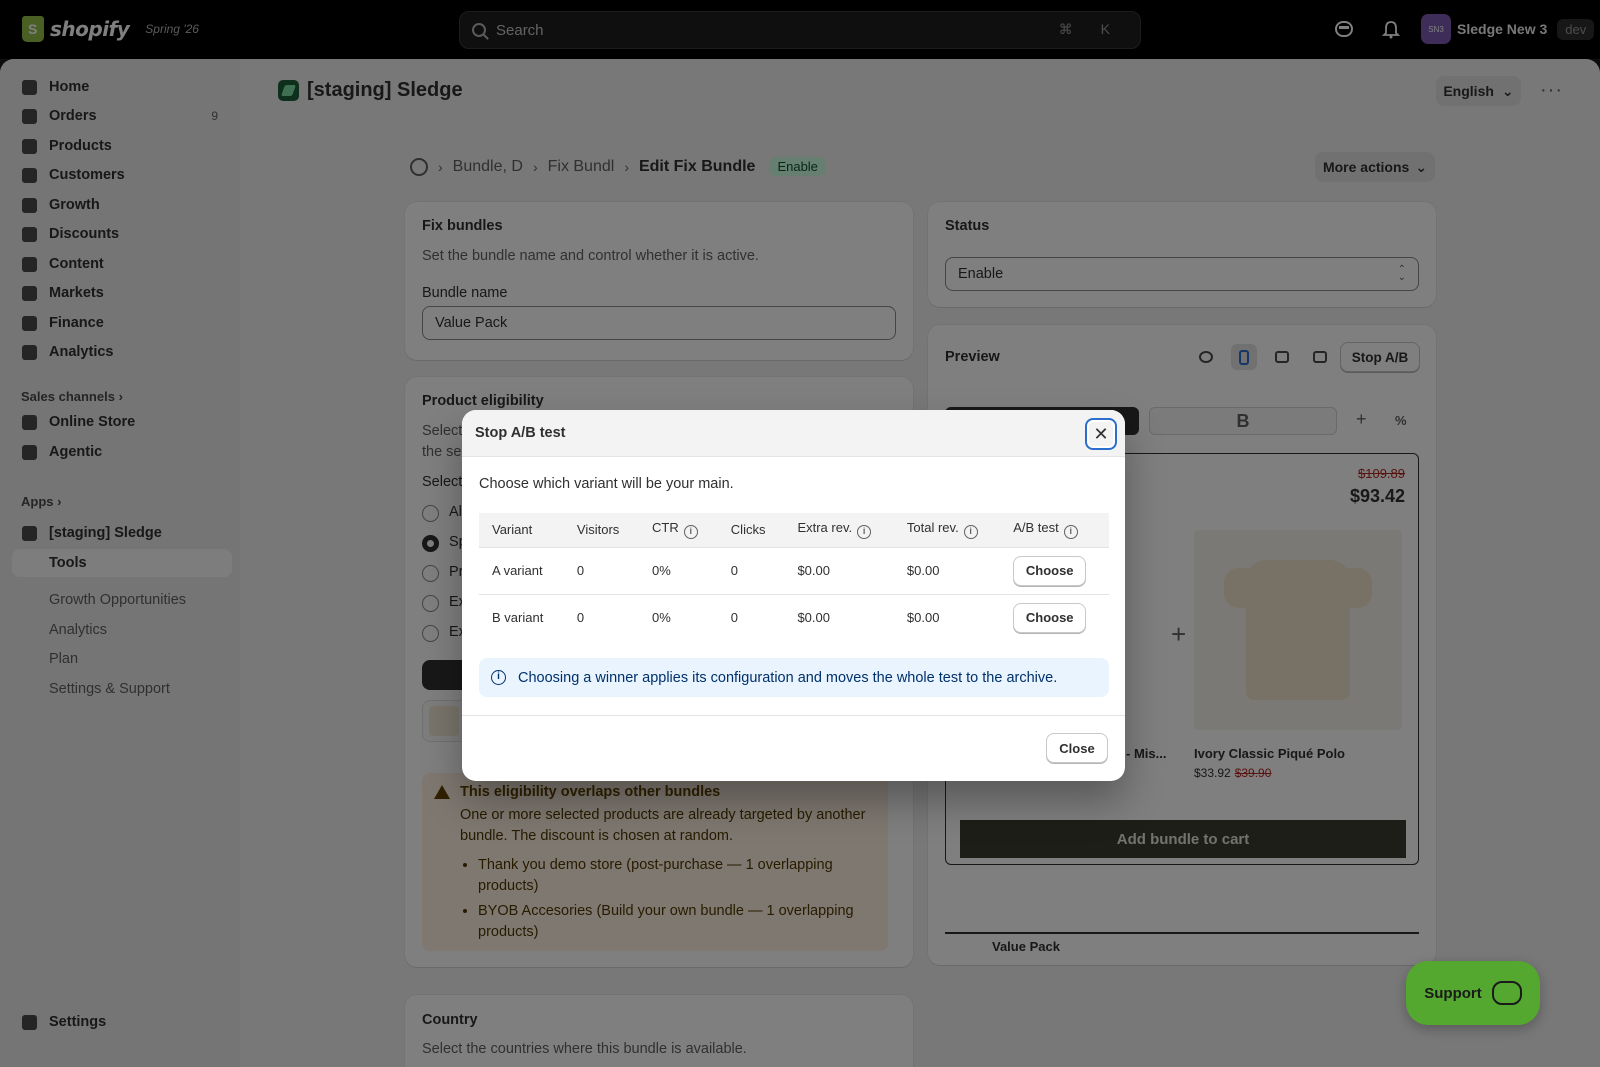 This screenshot has width=1600, height=1067. I want to click on close-button: Close, so click(1077, 748).